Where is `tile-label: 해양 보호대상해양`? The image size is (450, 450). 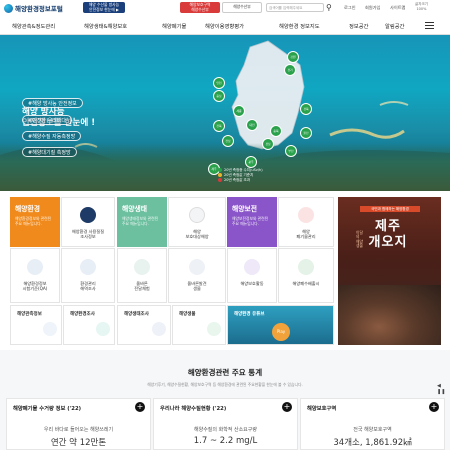 tile-label: 해양 보호대상해양 is located at coordinates (197, 234).